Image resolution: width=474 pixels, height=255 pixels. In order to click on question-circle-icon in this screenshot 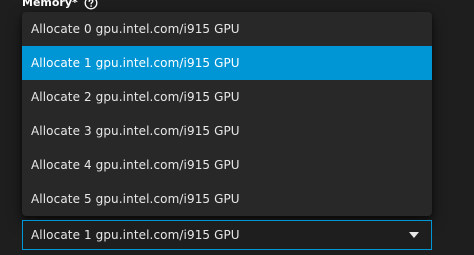, I will do `click(91, 5)`.